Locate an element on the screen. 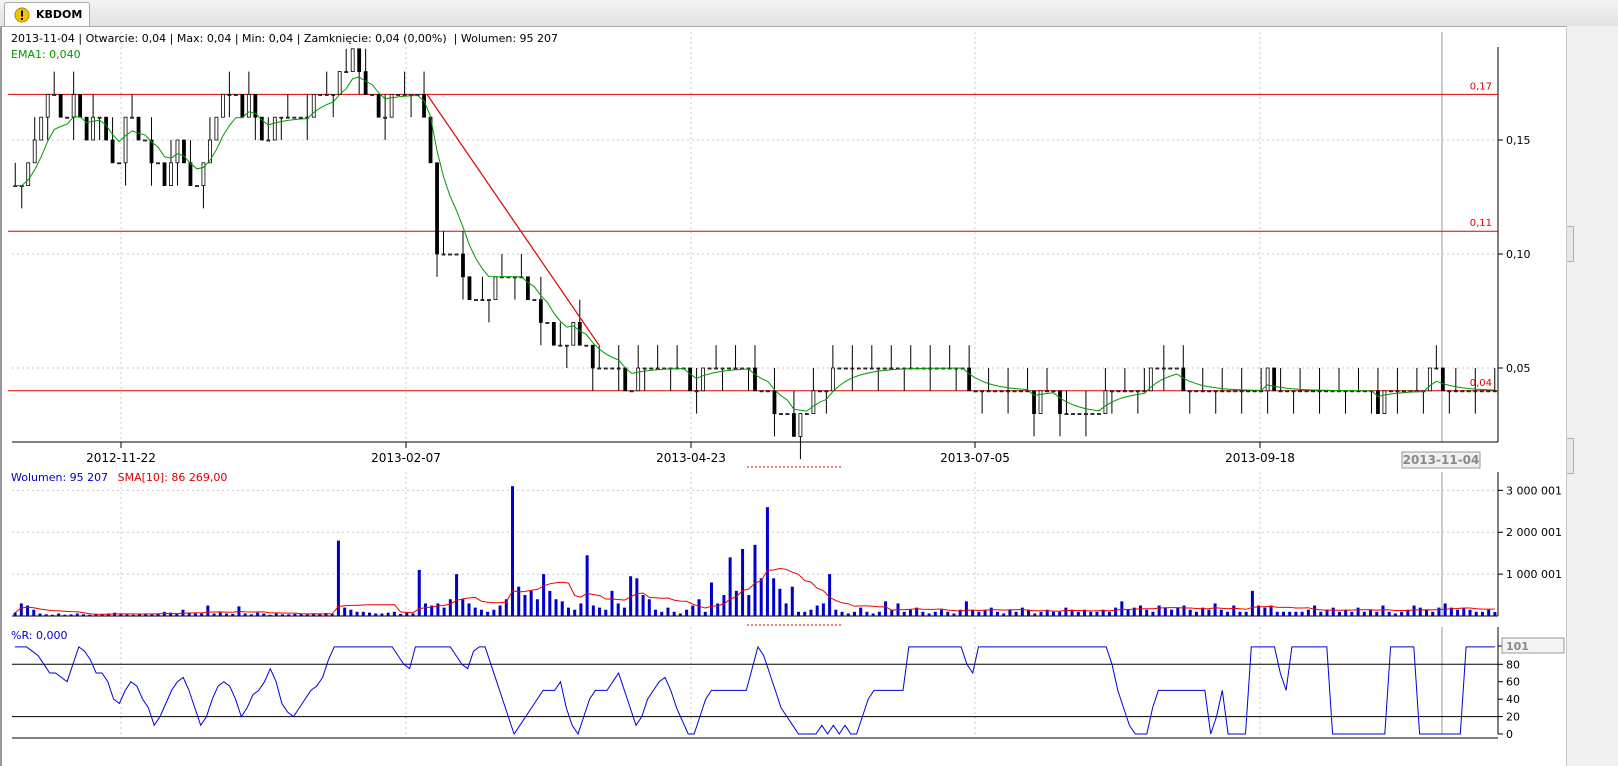  scroll-handle-bottom is located at coordinates (1570, 456).